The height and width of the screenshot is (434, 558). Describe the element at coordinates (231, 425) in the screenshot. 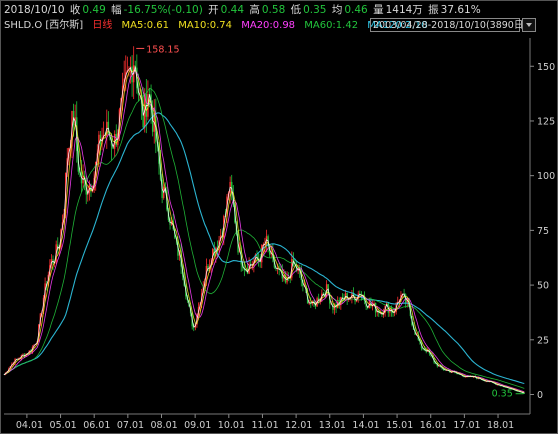

I see `x-tick-label: 10.01` at that location.